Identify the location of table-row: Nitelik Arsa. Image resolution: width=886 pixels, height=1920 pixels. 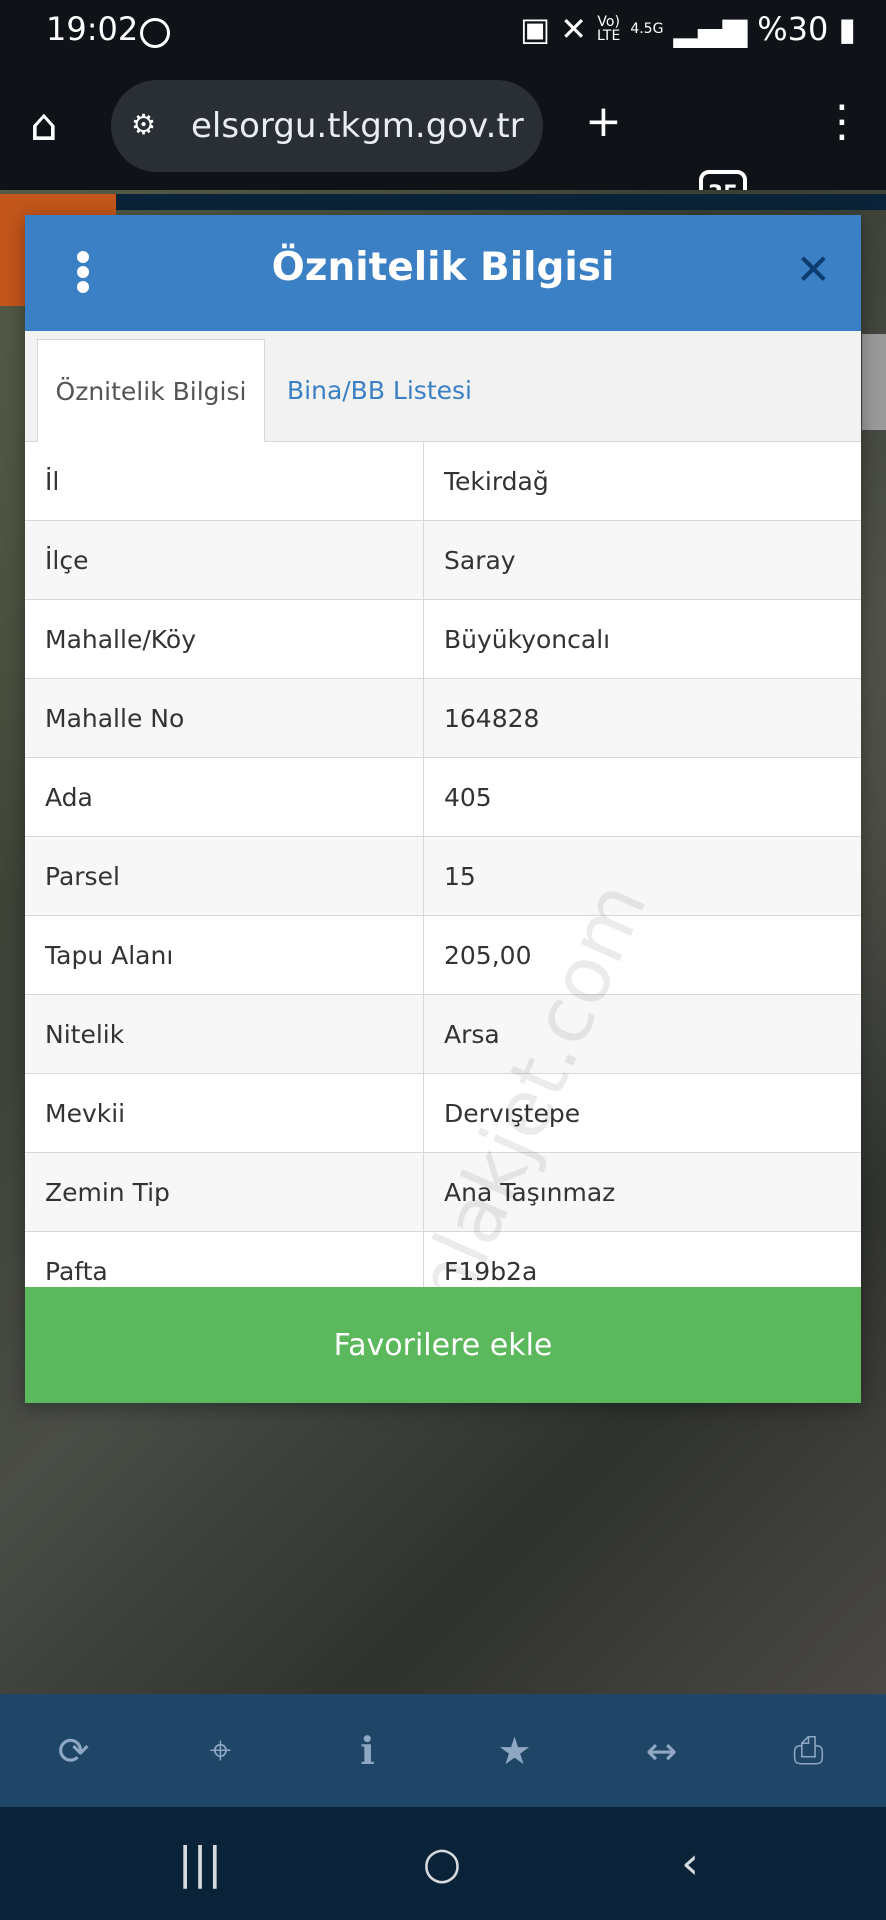
(443, 1034).